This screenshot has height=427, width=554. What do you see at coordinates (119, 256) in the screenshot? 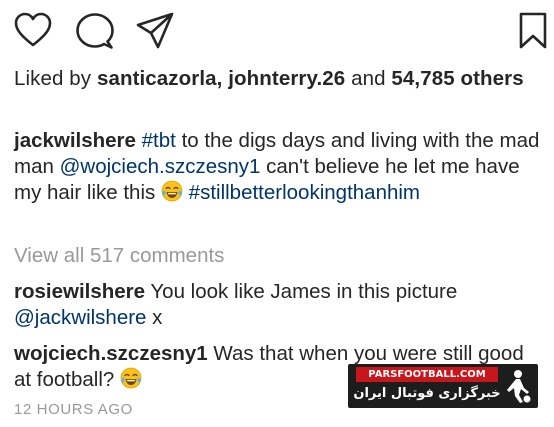
I see `view-all-comments-link: View all 517 comments` at bounding box center [119, 256].